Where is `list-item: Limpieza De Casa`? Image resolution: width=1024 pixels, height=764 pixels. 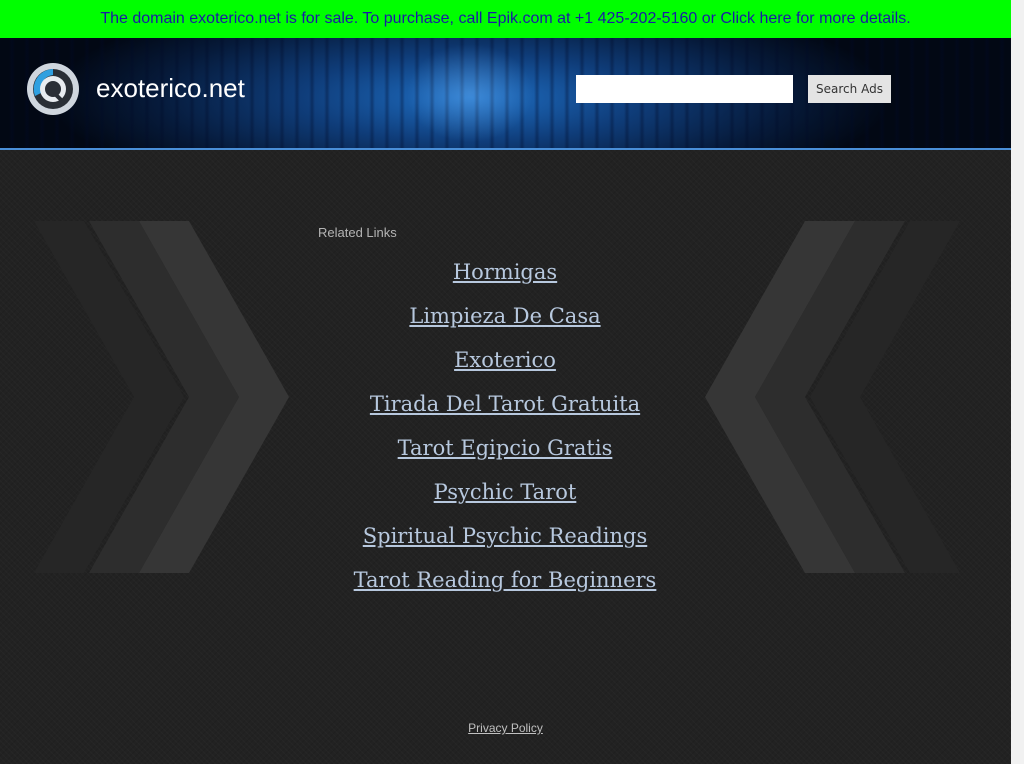 list-item: Limpieza De Casa is located at coordinates (505, 320).